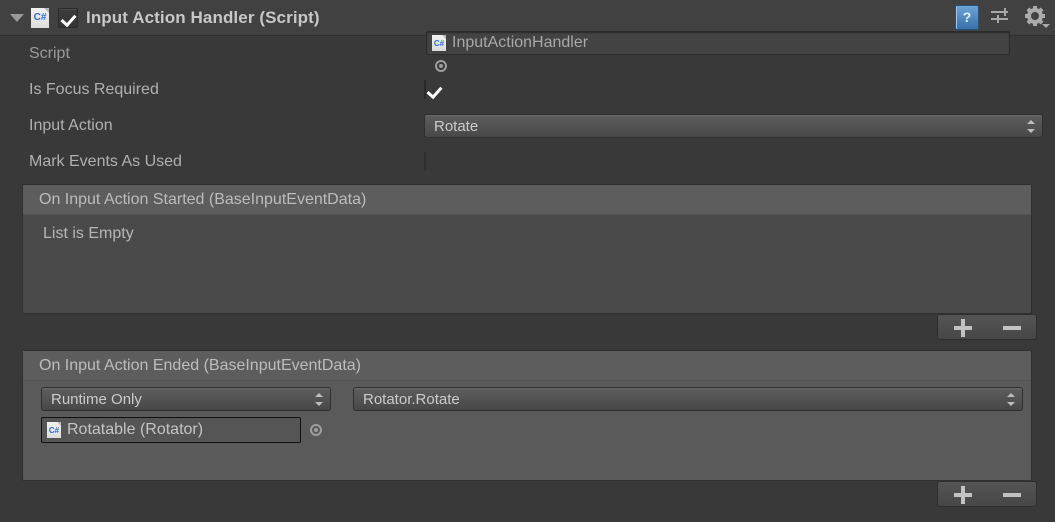  What do you see at coordinates (967, 17) in the screenshot?
I see `help-book-icon: ?` at bounding box center [967, 17].